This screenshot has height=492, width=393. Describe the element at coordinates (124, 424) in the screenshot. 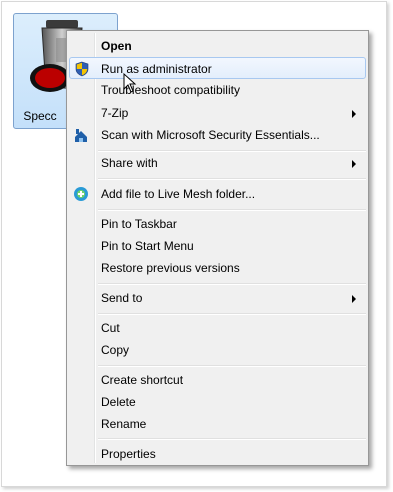

I see `menu-item-label: Rename` at that location.